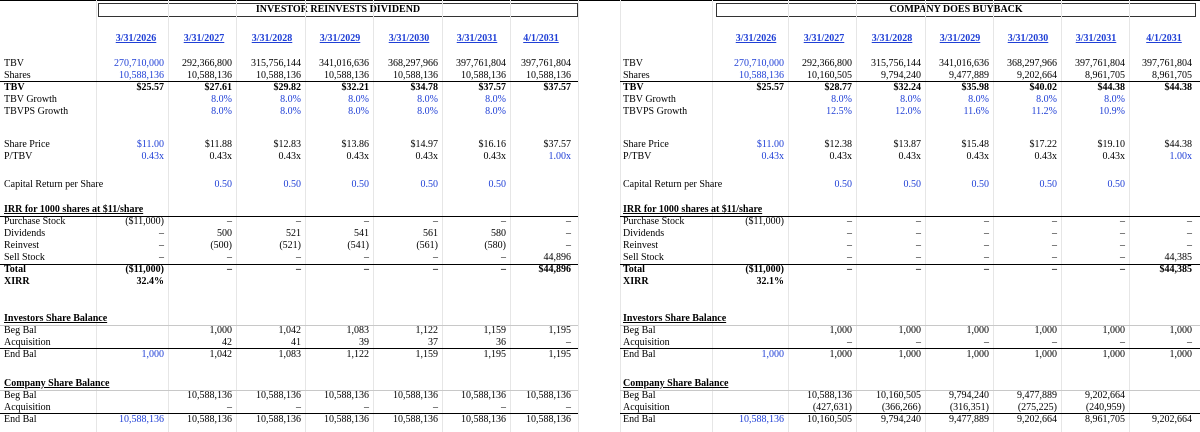 Image resolution: width=1200 pixels, height=432 pixels. Describe the element at coordinates (751, 282) in the screenshot. I see `right-cell: 32.1%` at that location.